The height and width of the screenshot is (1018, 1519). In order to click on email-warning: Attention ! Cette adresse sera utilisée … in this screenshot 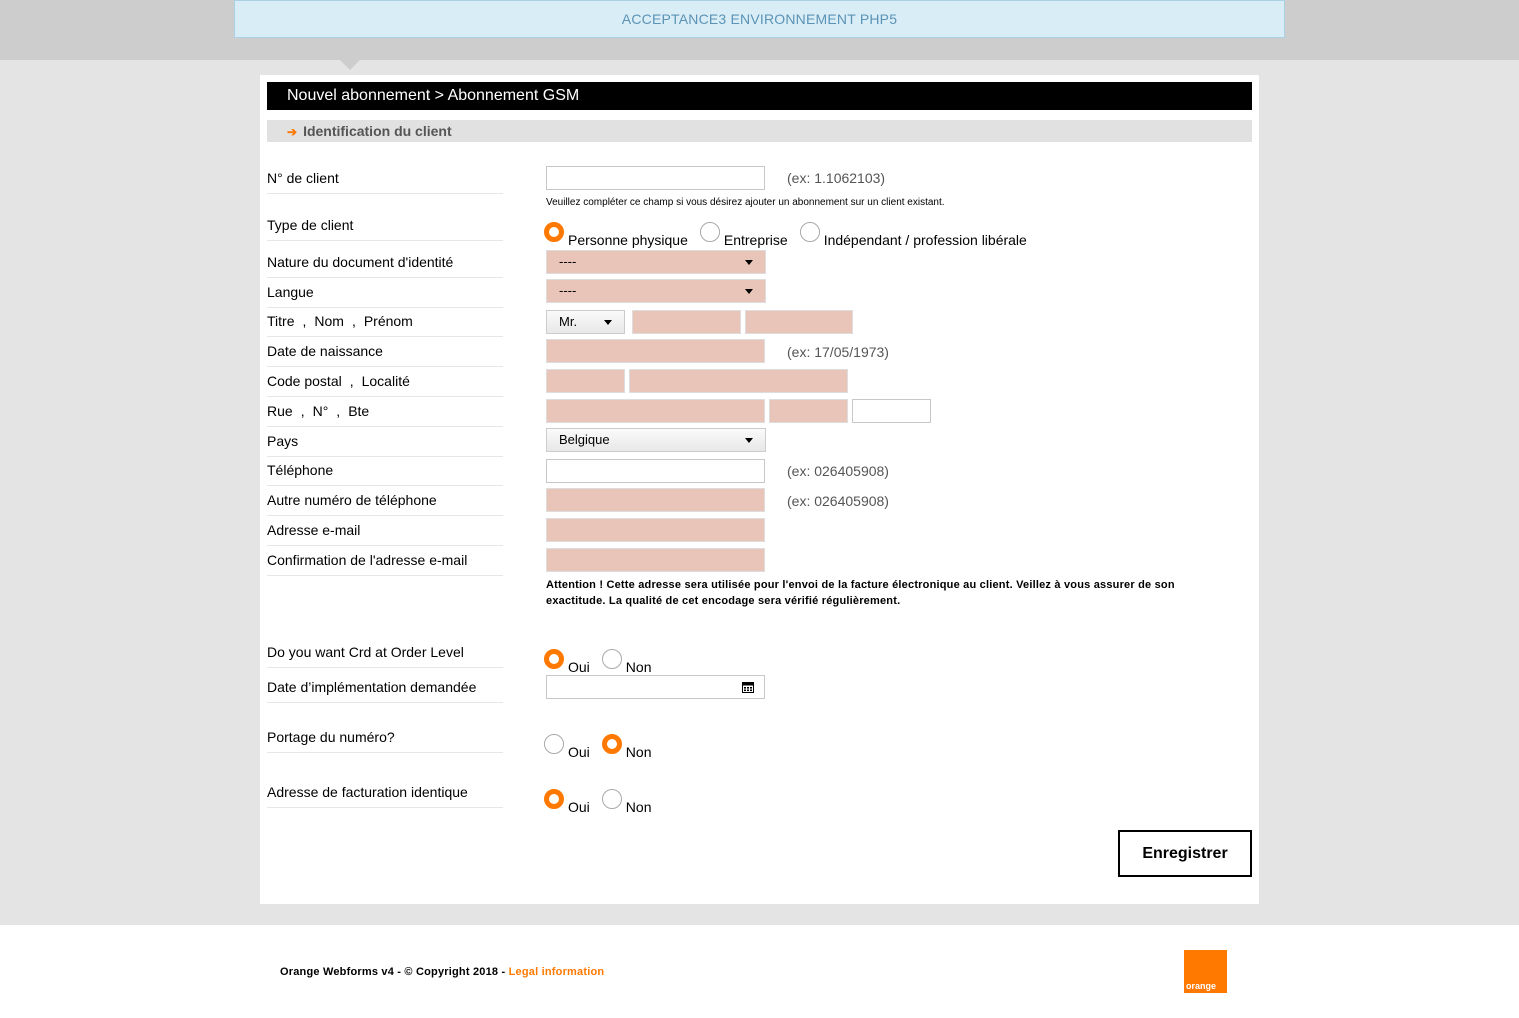, I will do `click(860, 593)`.